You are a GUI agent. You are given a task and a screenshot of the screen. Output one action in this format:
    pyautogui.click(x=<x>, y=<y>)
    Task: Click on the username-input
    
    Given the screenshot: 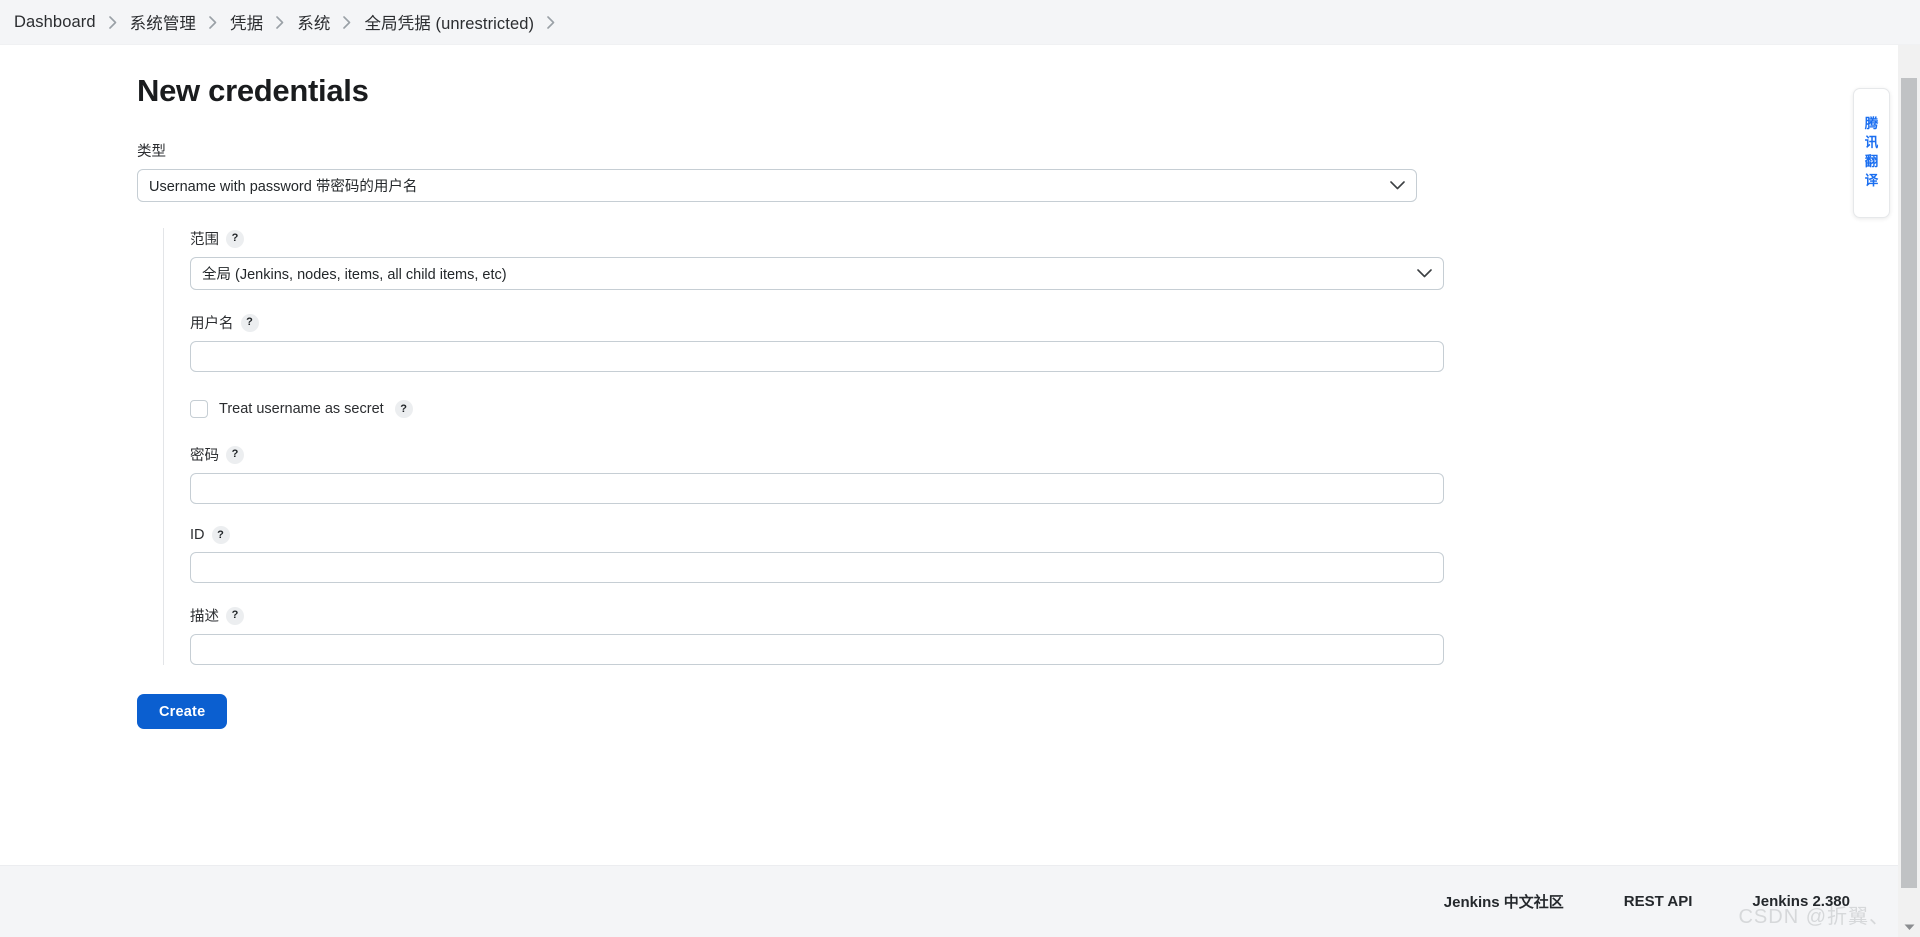 What is the action you would take?
    pyautogui.click(x=817, y=356)
    